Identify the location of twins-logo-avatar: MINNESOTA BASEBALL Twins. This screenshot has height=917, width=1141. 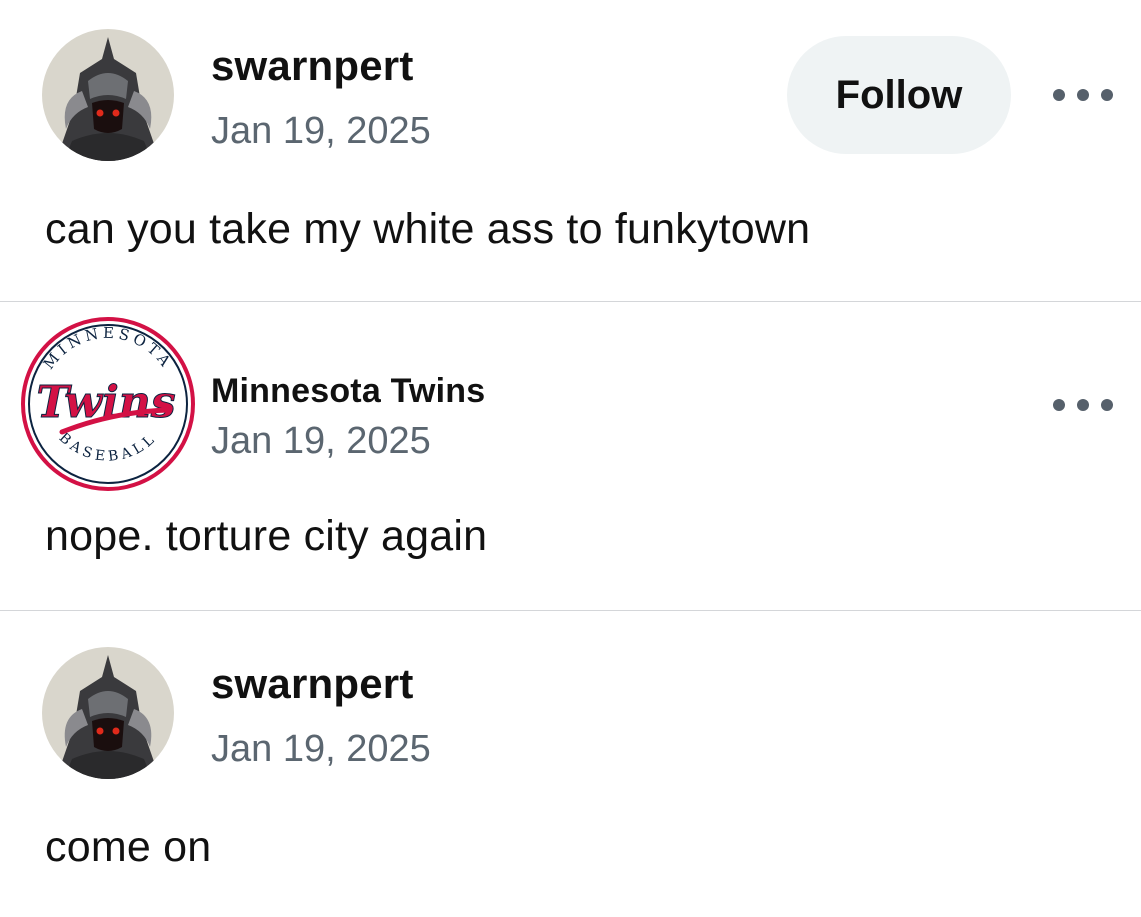
(108, 404).